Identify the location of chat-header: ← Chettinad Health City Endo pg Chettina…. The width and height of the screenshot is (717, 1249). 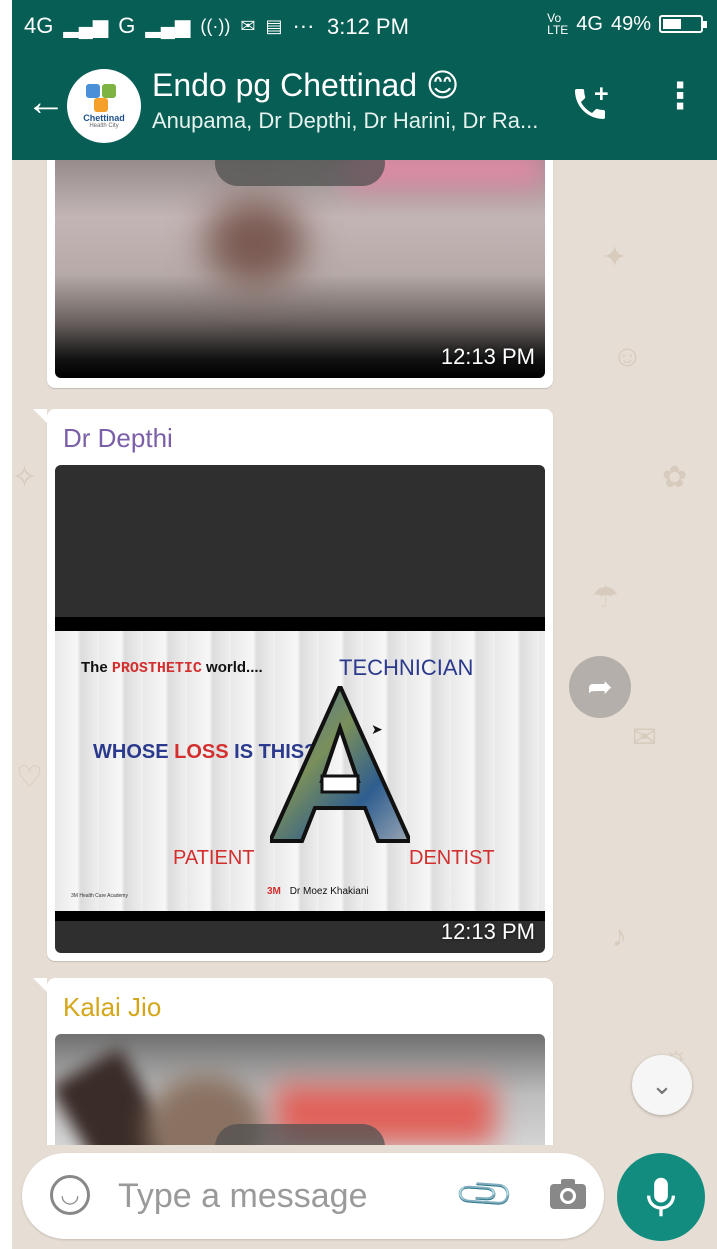
(364, 106).